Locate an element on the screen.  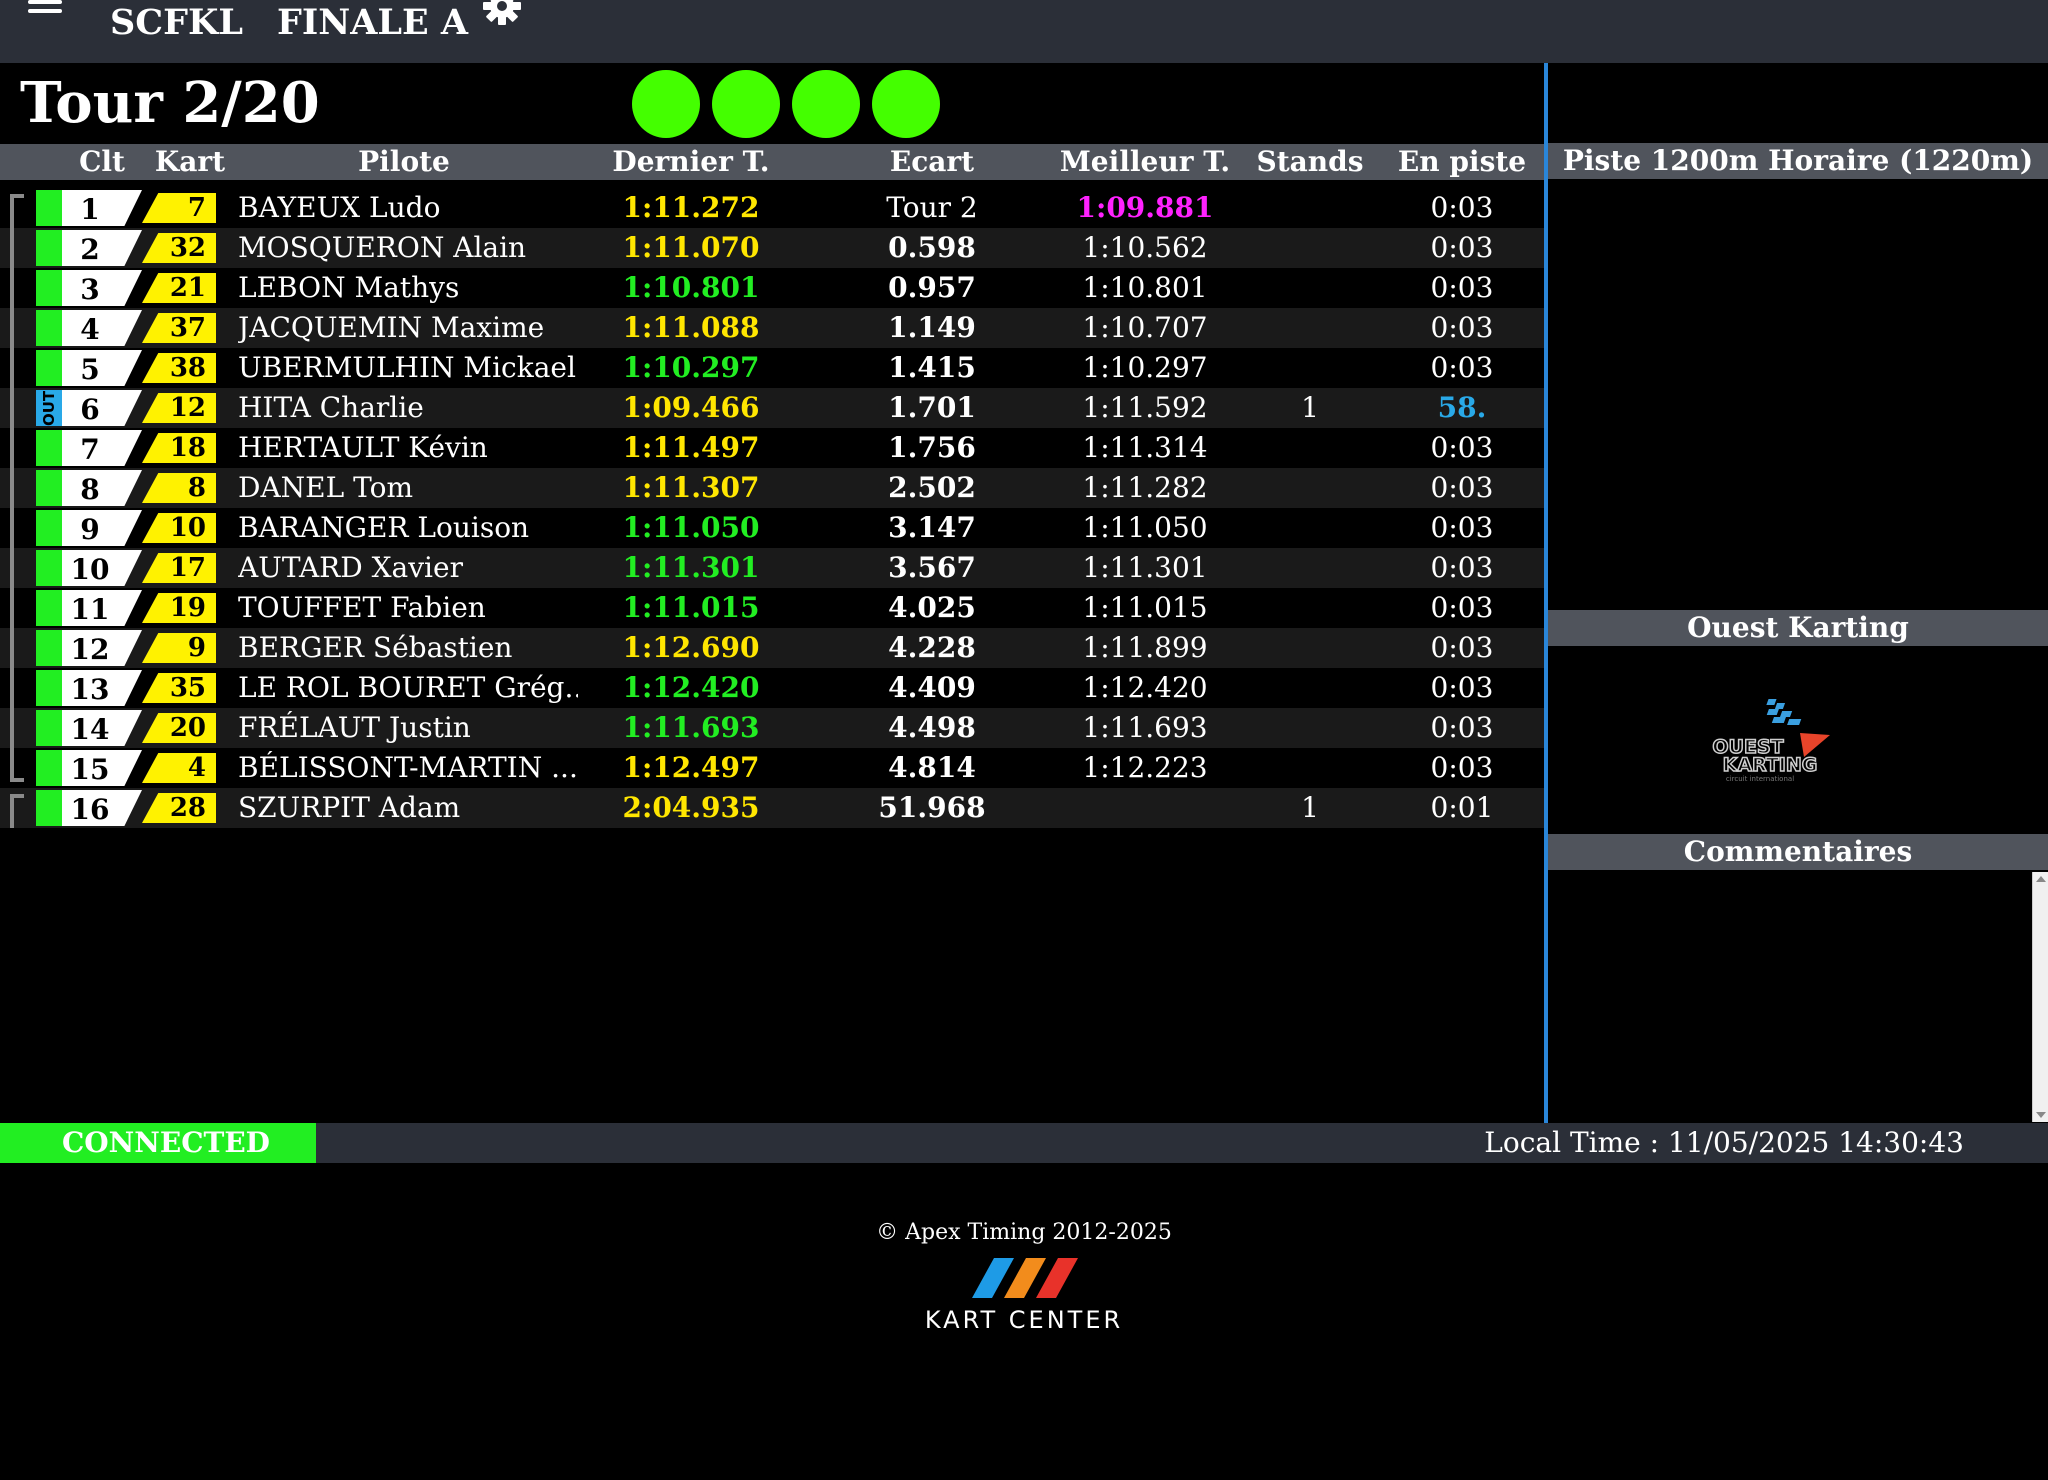
last-lap-time: 1:09.466 is located at coordinates (691, 407).